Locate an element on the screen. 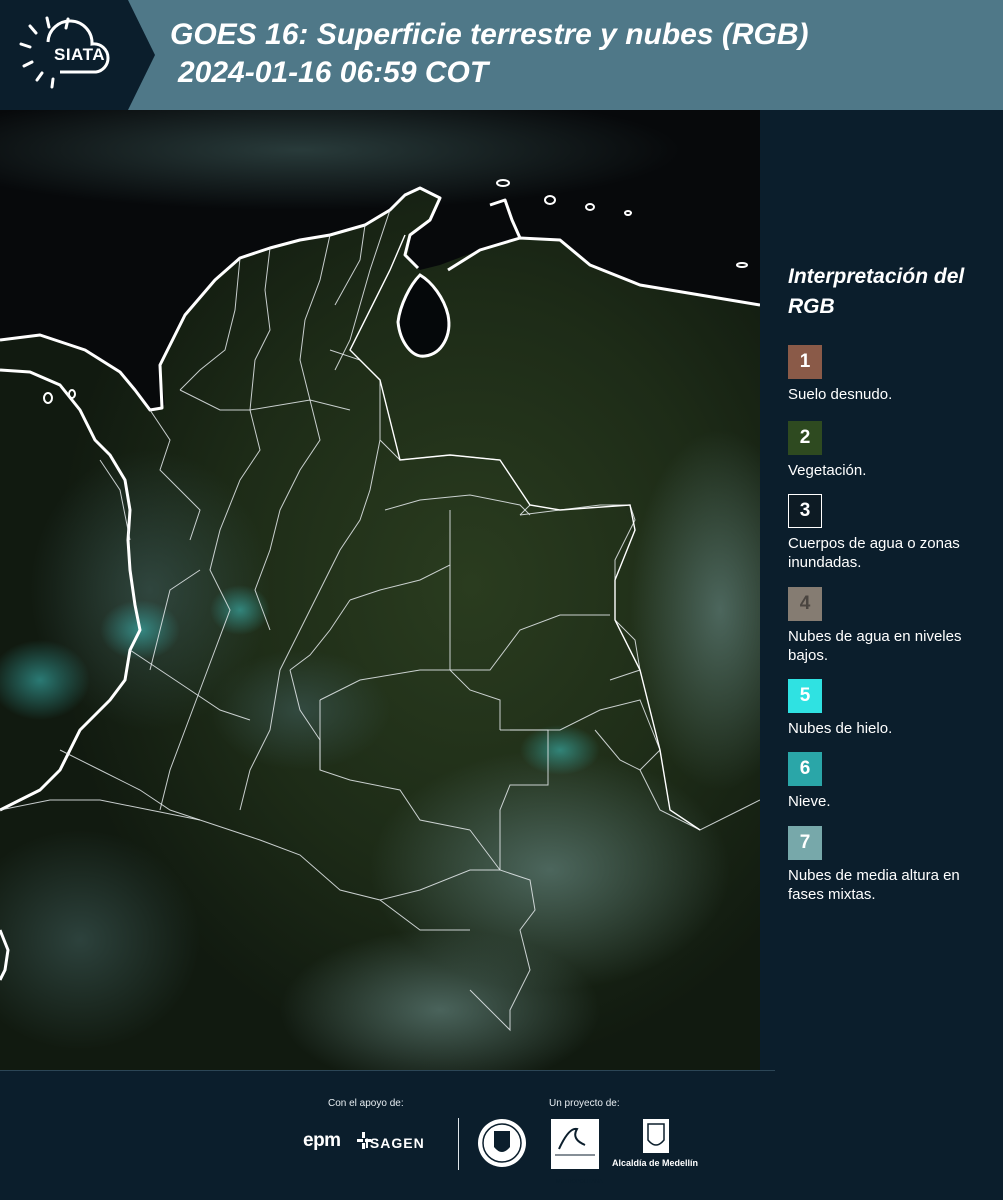 This screenshot has width=1003, height=1200. footer-separator is located at coordinates (458, 1144).